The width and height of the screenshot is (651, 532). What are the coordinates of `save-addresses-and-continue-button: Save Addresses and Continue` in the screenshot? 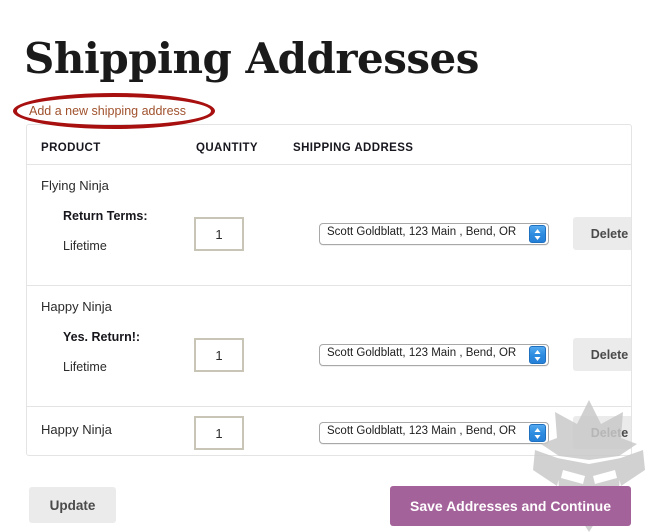 It's located at (510, 506).